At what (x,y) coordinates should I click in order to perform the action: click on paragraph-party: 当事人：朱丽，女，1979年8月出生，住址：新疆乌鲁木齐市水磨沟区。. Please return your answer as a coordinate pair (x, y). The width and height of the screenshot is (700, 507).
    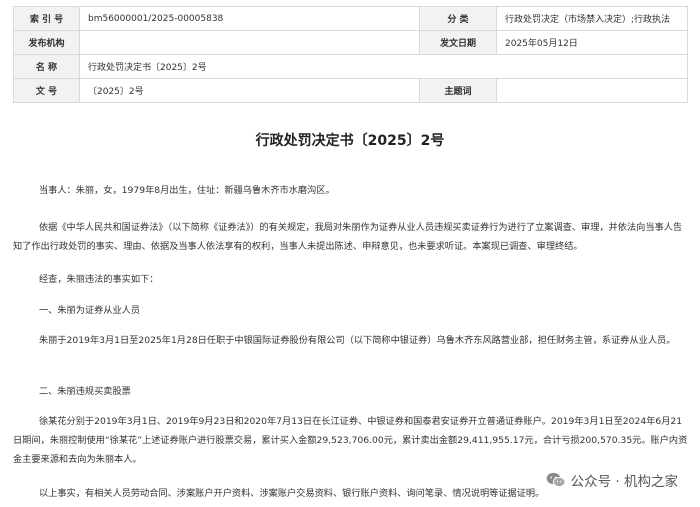
    Looking at the image, I should click on (187, 190).